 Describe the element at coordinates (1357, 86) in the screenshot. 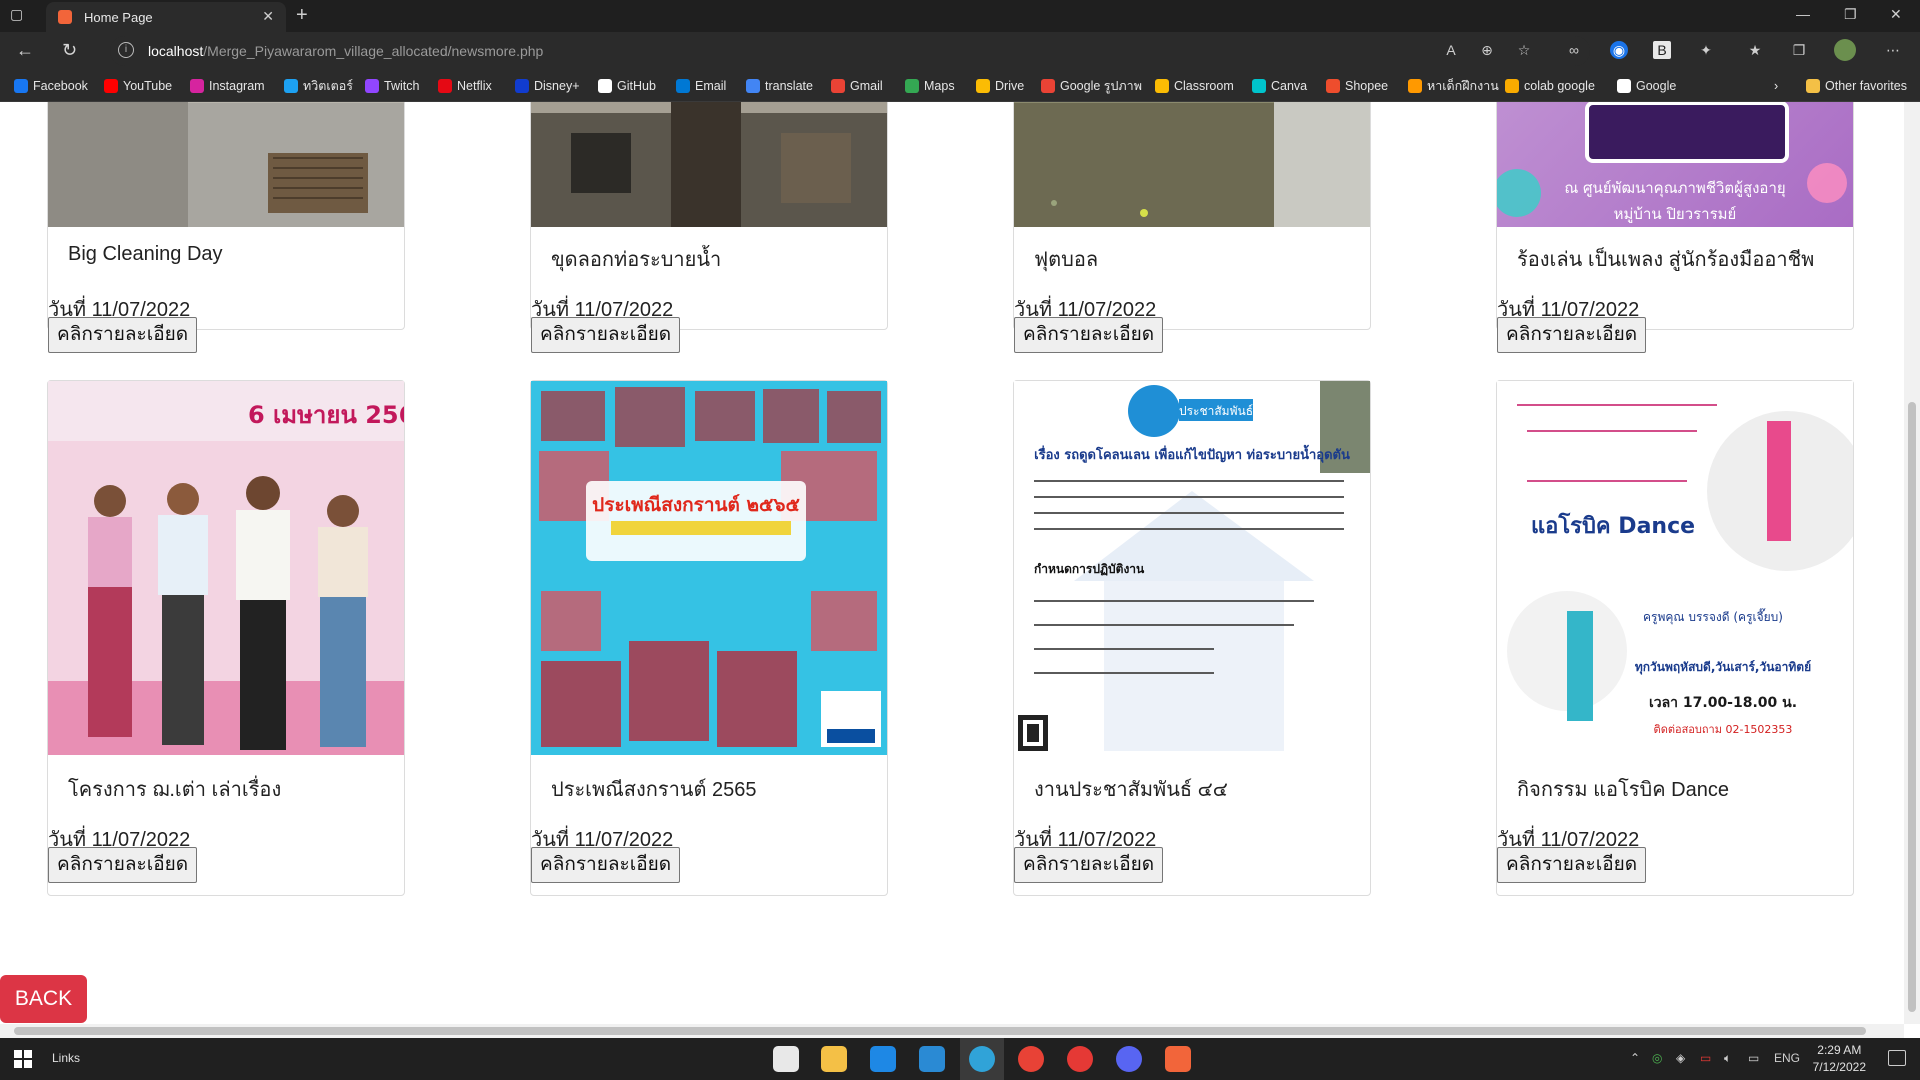

I see `bookmark-shopee: Shopee` at that location.